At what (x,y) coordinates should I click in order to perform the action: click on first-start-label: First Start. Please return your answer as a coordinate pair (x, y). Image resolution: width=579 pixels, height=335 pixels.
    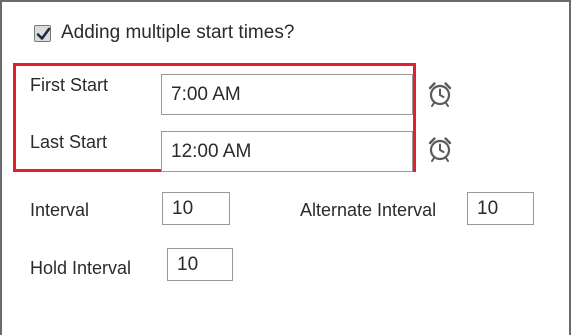
    Looking at the image, I should click on (69, 85).